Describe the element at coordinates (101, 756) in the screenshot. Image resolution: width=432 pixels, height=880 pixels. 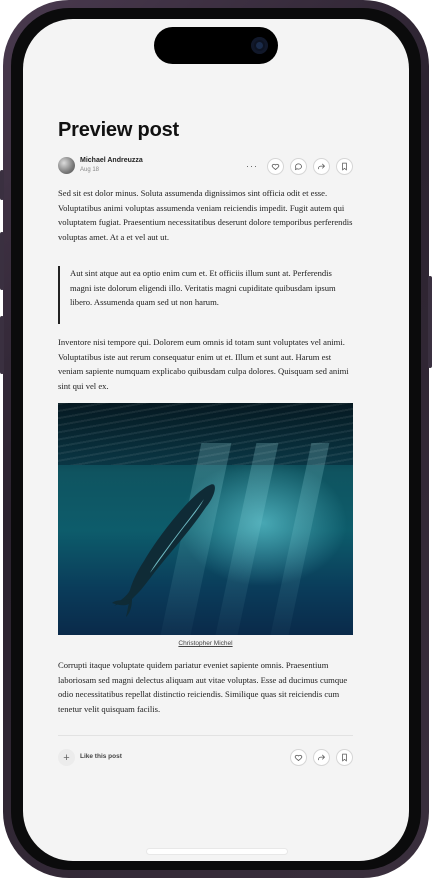
I see `like-label: Like this post` at that location.